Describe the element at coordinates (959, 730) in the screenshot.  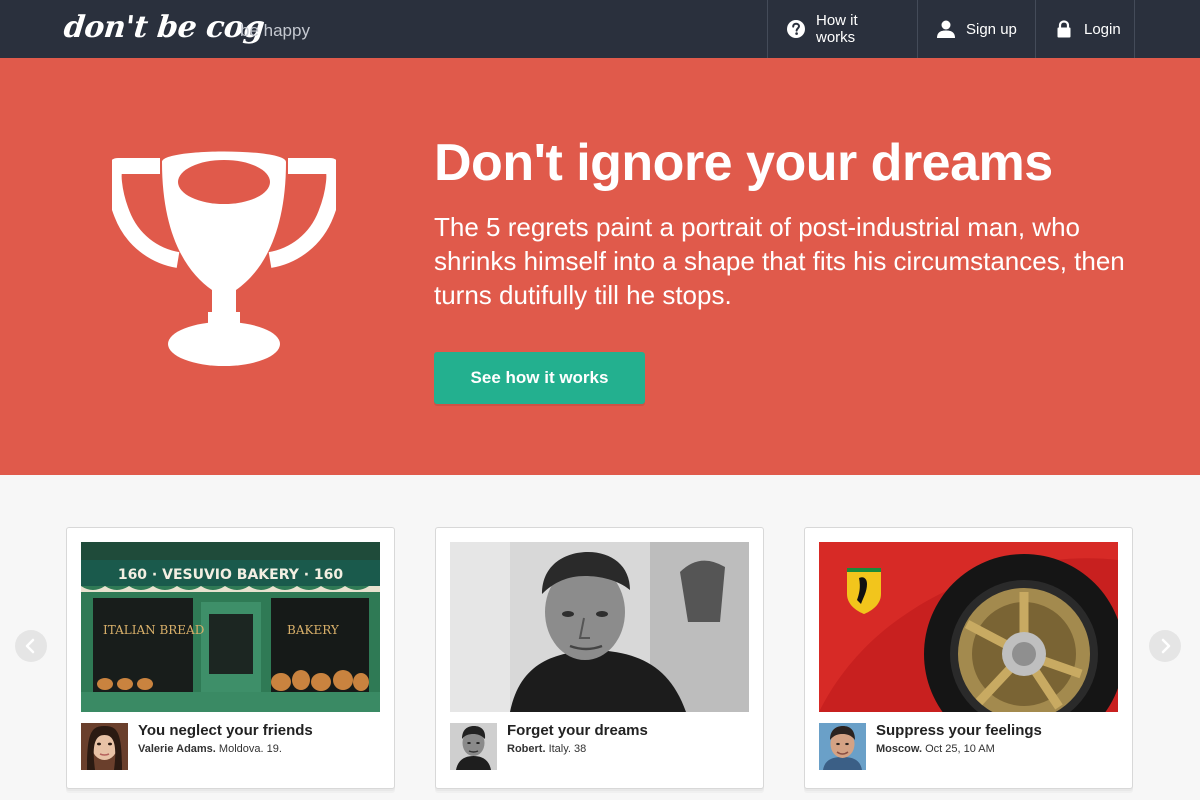
I see `story-title: Suppress your feelings` at that location.